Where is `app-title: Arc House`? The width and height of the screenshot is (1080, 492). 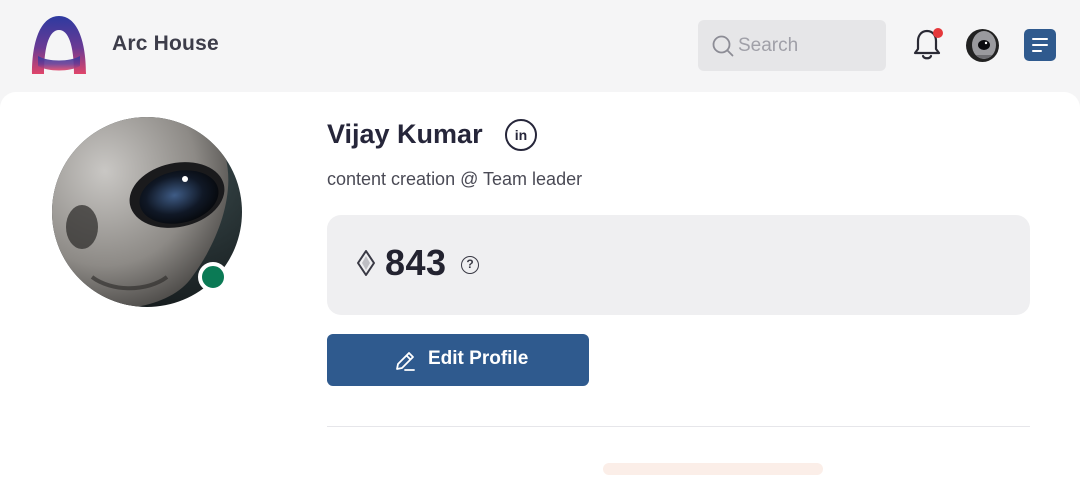 app-title: Arc House is located at coordinates (165, 43).